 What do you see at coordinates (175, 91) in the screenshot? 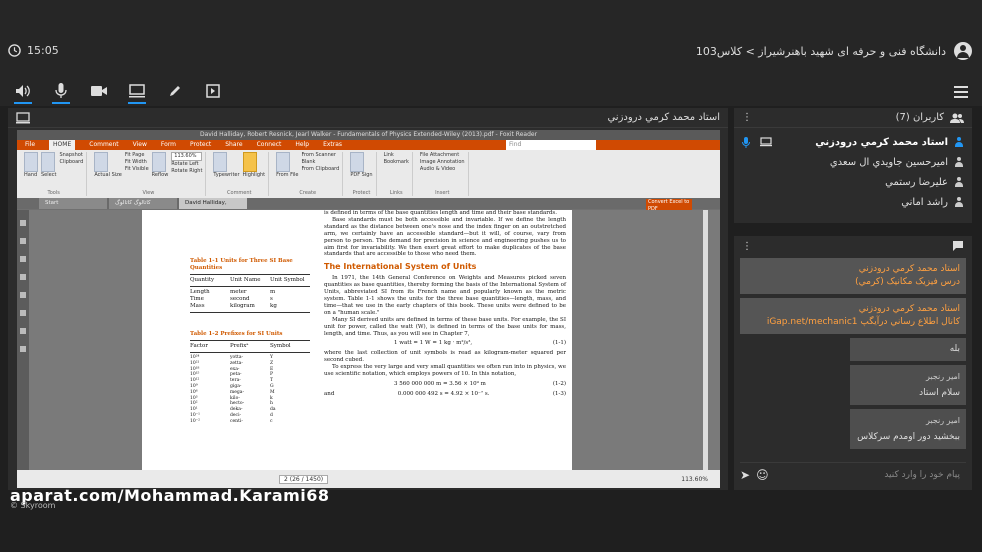
I see `pen-icon` at bounding box center [175, 91].